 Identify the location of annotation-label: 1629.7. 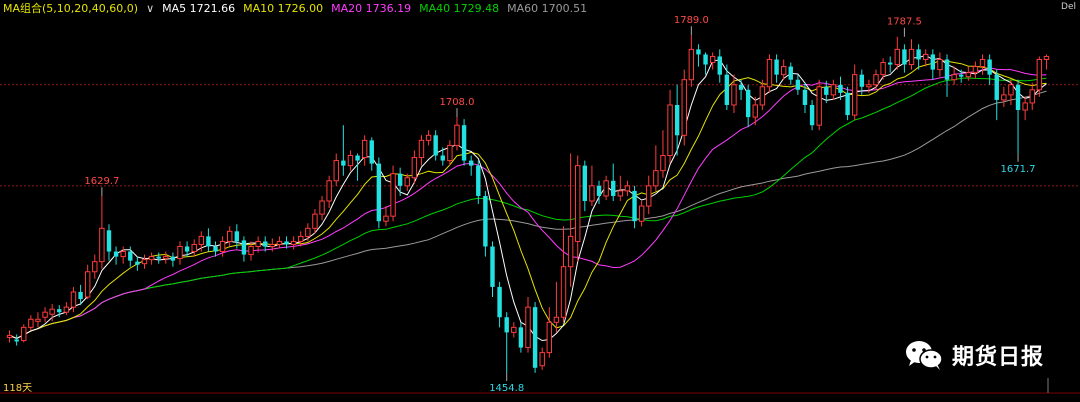
(101, 181).